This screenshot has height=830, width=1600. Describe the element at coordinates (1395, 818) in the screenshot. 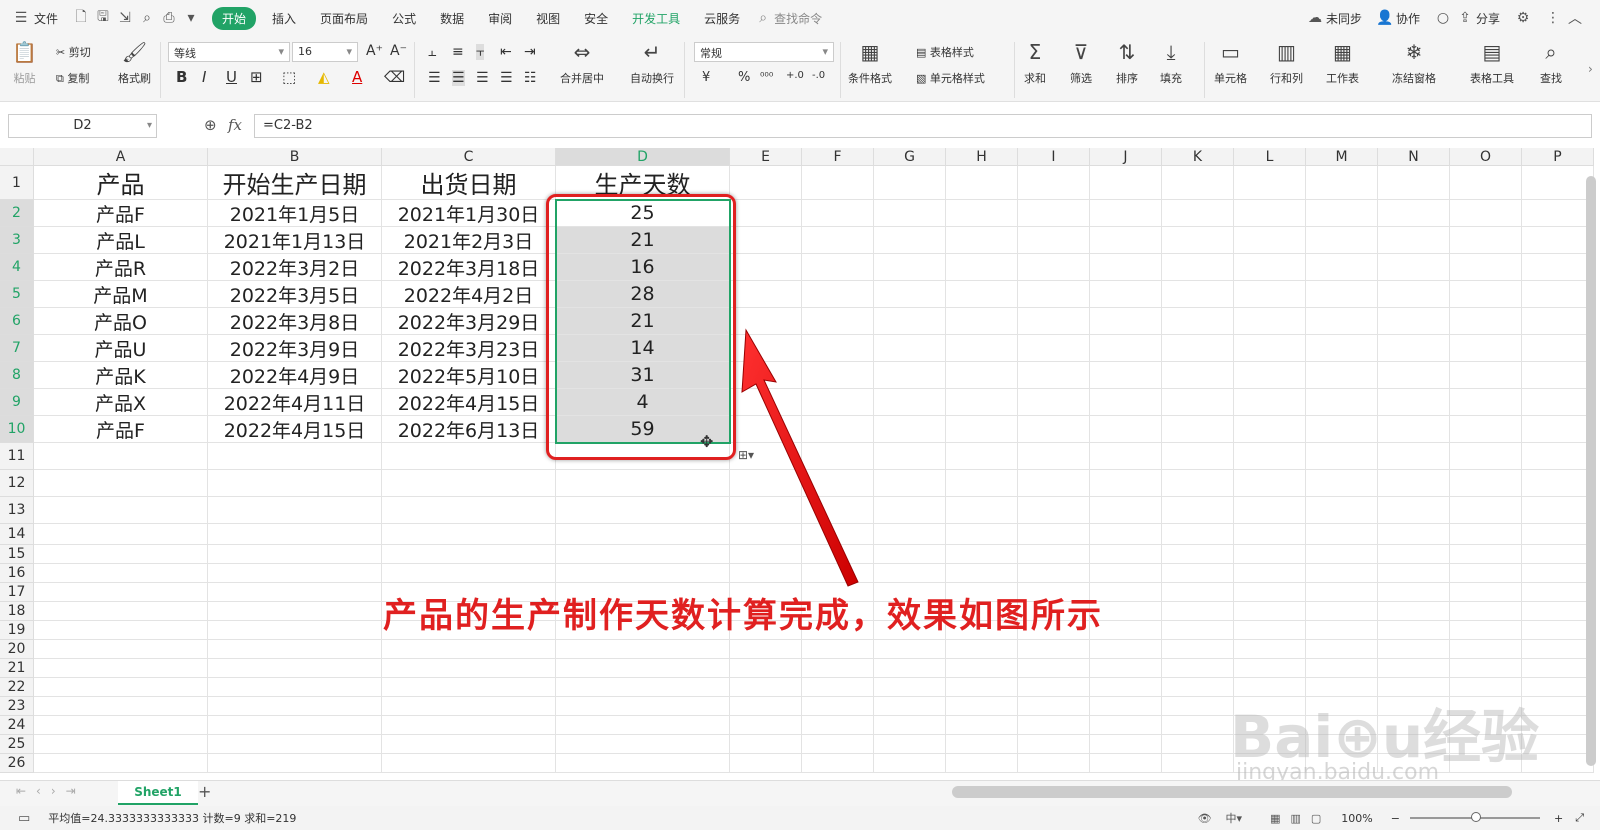

I see `zoom-out-icon: −` at that location.